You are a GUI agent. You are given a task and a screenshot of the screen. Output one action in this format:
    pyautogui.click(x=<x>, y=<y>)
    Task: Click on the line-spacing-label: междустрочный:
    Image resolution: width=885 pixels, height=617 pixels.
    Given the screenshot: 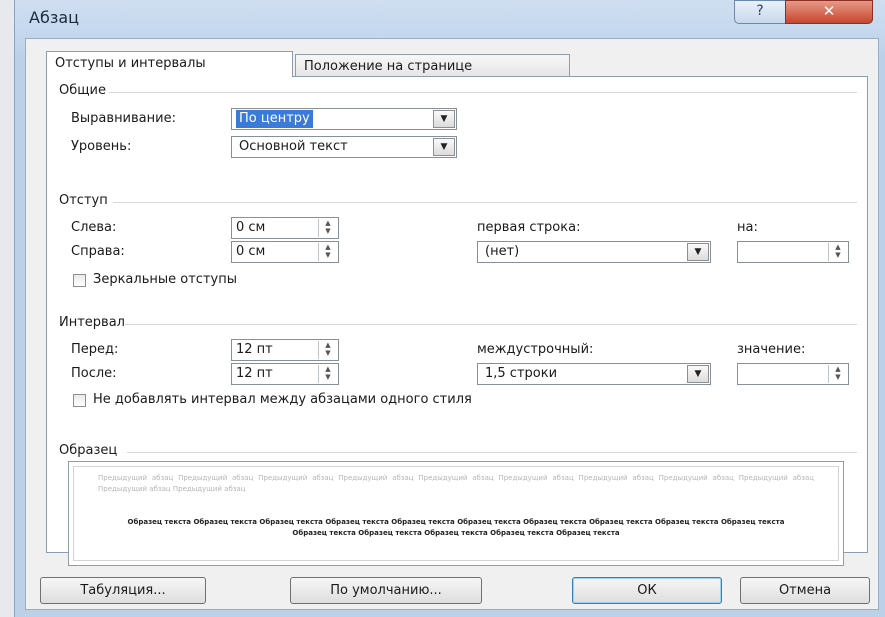 What is the action you would take?
    pyautogui.click(x=535, y=349)
    